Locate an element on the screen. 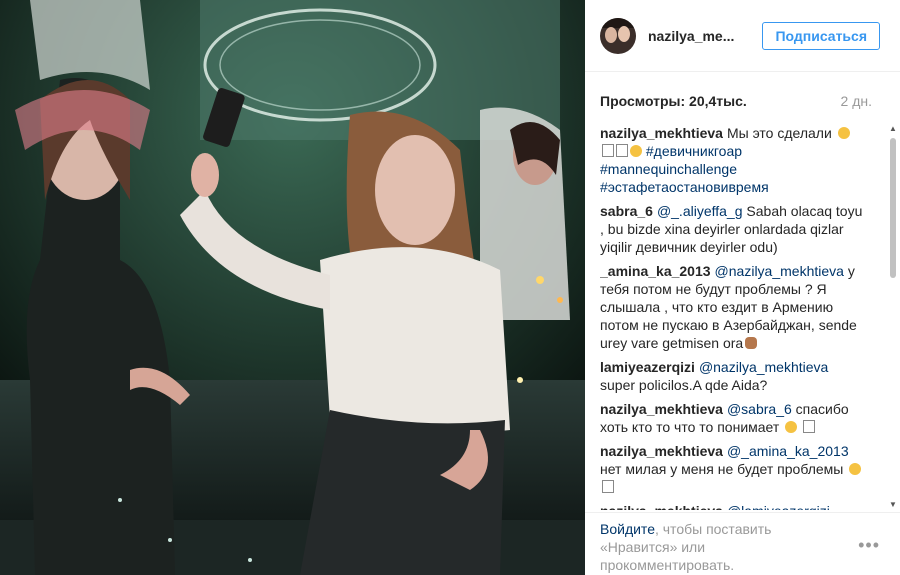 This screenshot has height=575, width=900. more-options-icon: ••• is located at coordinates (869, 545).